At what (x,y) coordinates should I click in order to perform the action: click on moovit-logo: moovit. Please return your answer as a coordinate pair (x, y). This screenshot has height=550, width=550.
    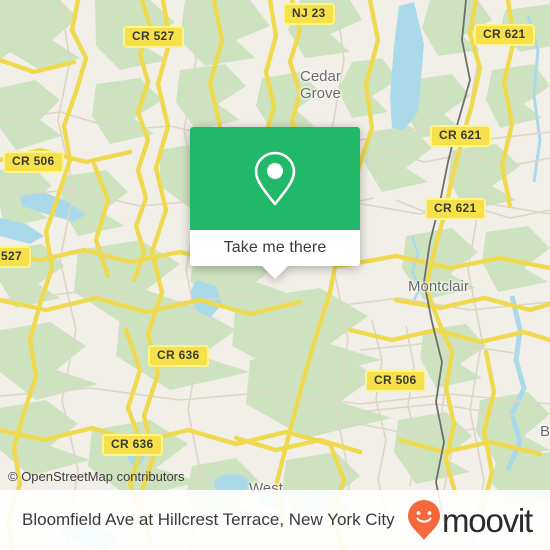
    Looking at the image, I should click on (470, 520).